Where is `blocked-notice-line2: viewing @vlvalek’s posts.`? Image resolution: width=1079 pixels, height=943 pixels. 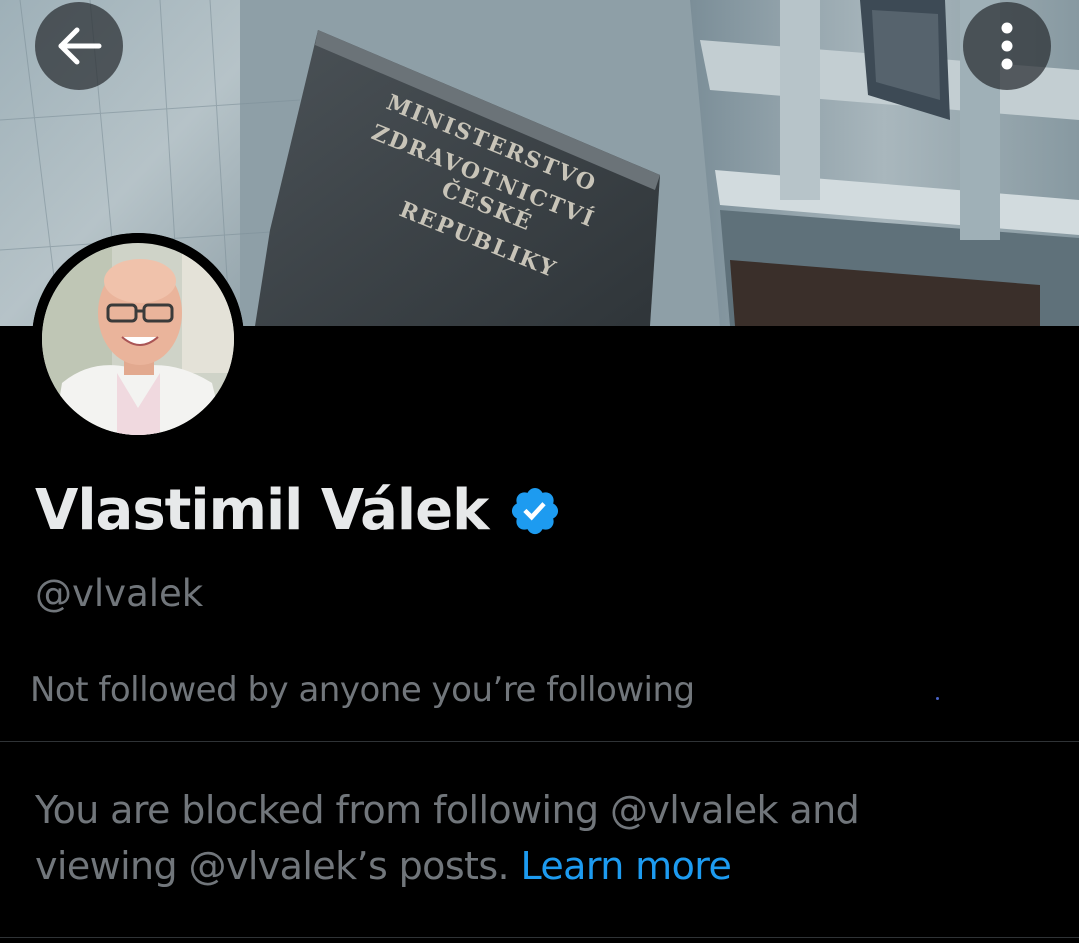 blocked-notice-line2: viewing @vlvalek’s posts. is located at coordinates (272, 866).